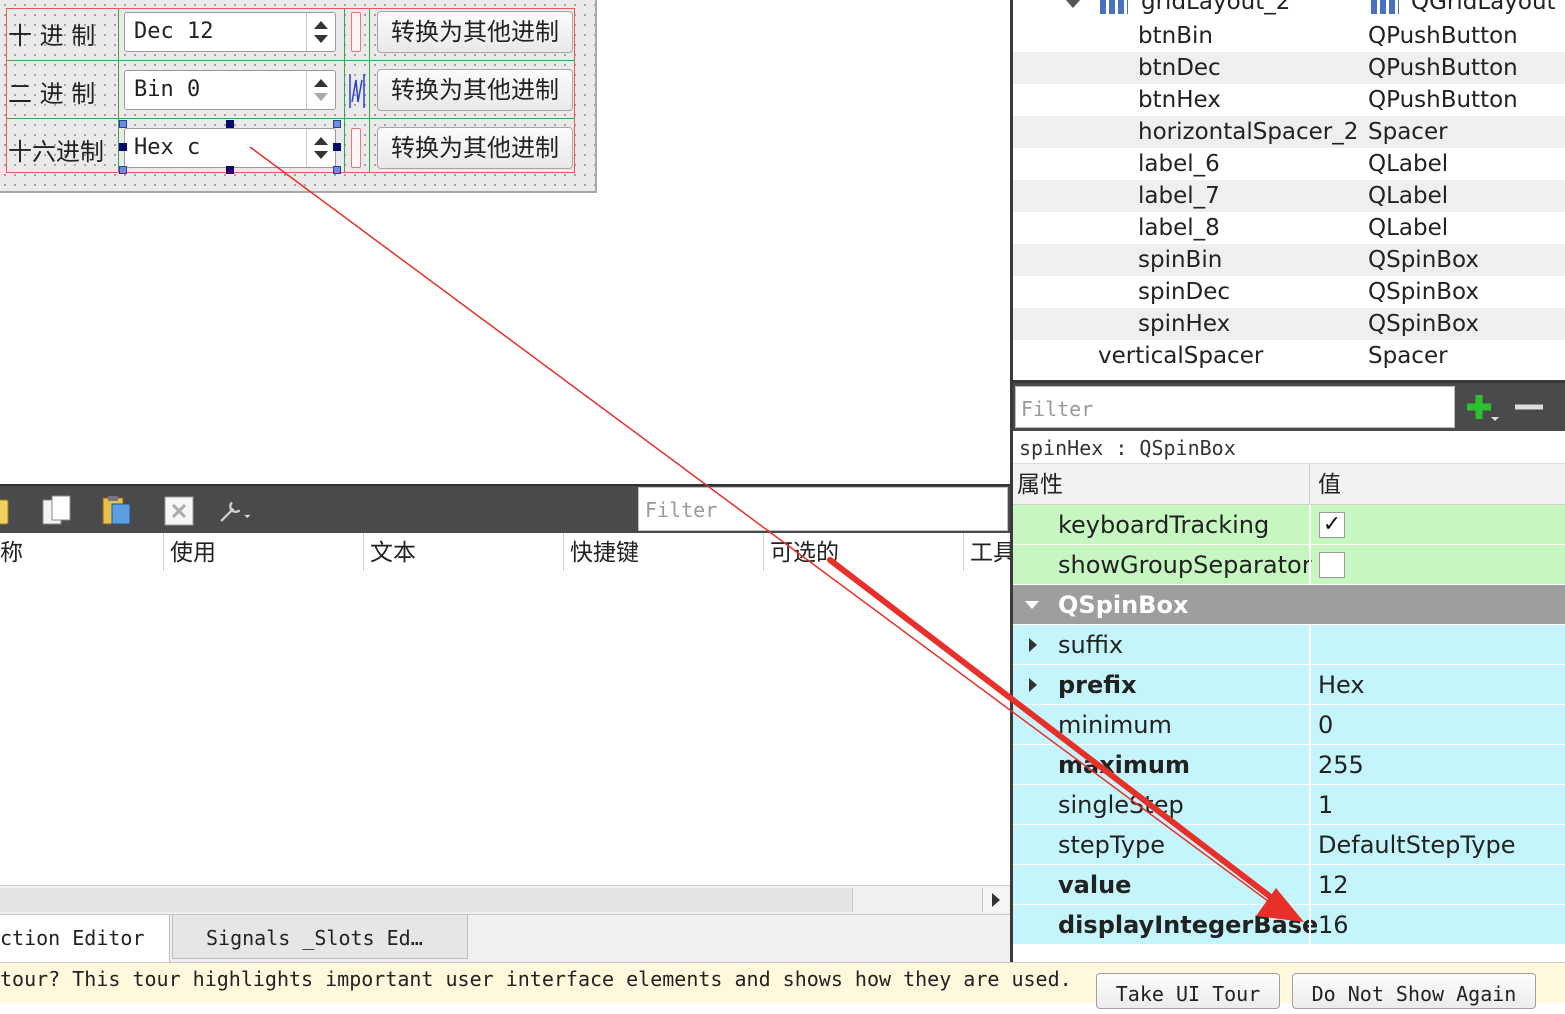 Image resolution: width=1565 pixels, height=1014 pixels. I want to click on add-icon, so click(1481, 408).